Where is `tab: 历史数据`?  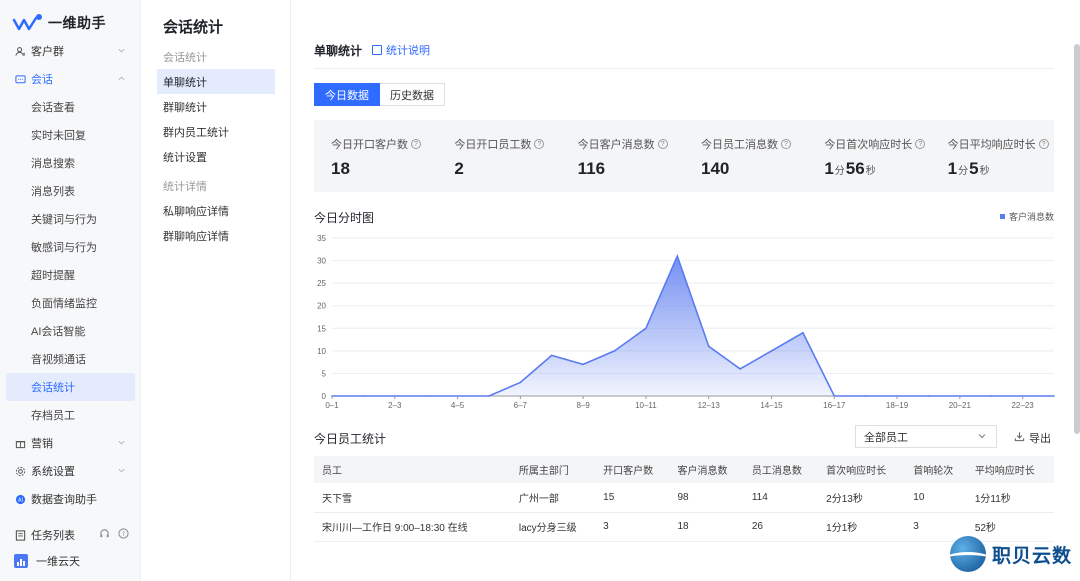
tab: 历史数据 is located at coordinates (412, 94).